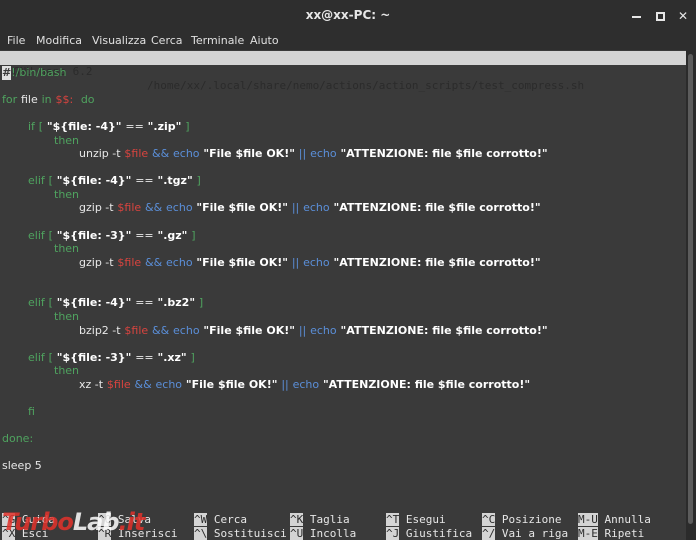 Image resolution: width=696 pixels, height=540 pixels. I want to click on maximize-button, so click(660, 16).